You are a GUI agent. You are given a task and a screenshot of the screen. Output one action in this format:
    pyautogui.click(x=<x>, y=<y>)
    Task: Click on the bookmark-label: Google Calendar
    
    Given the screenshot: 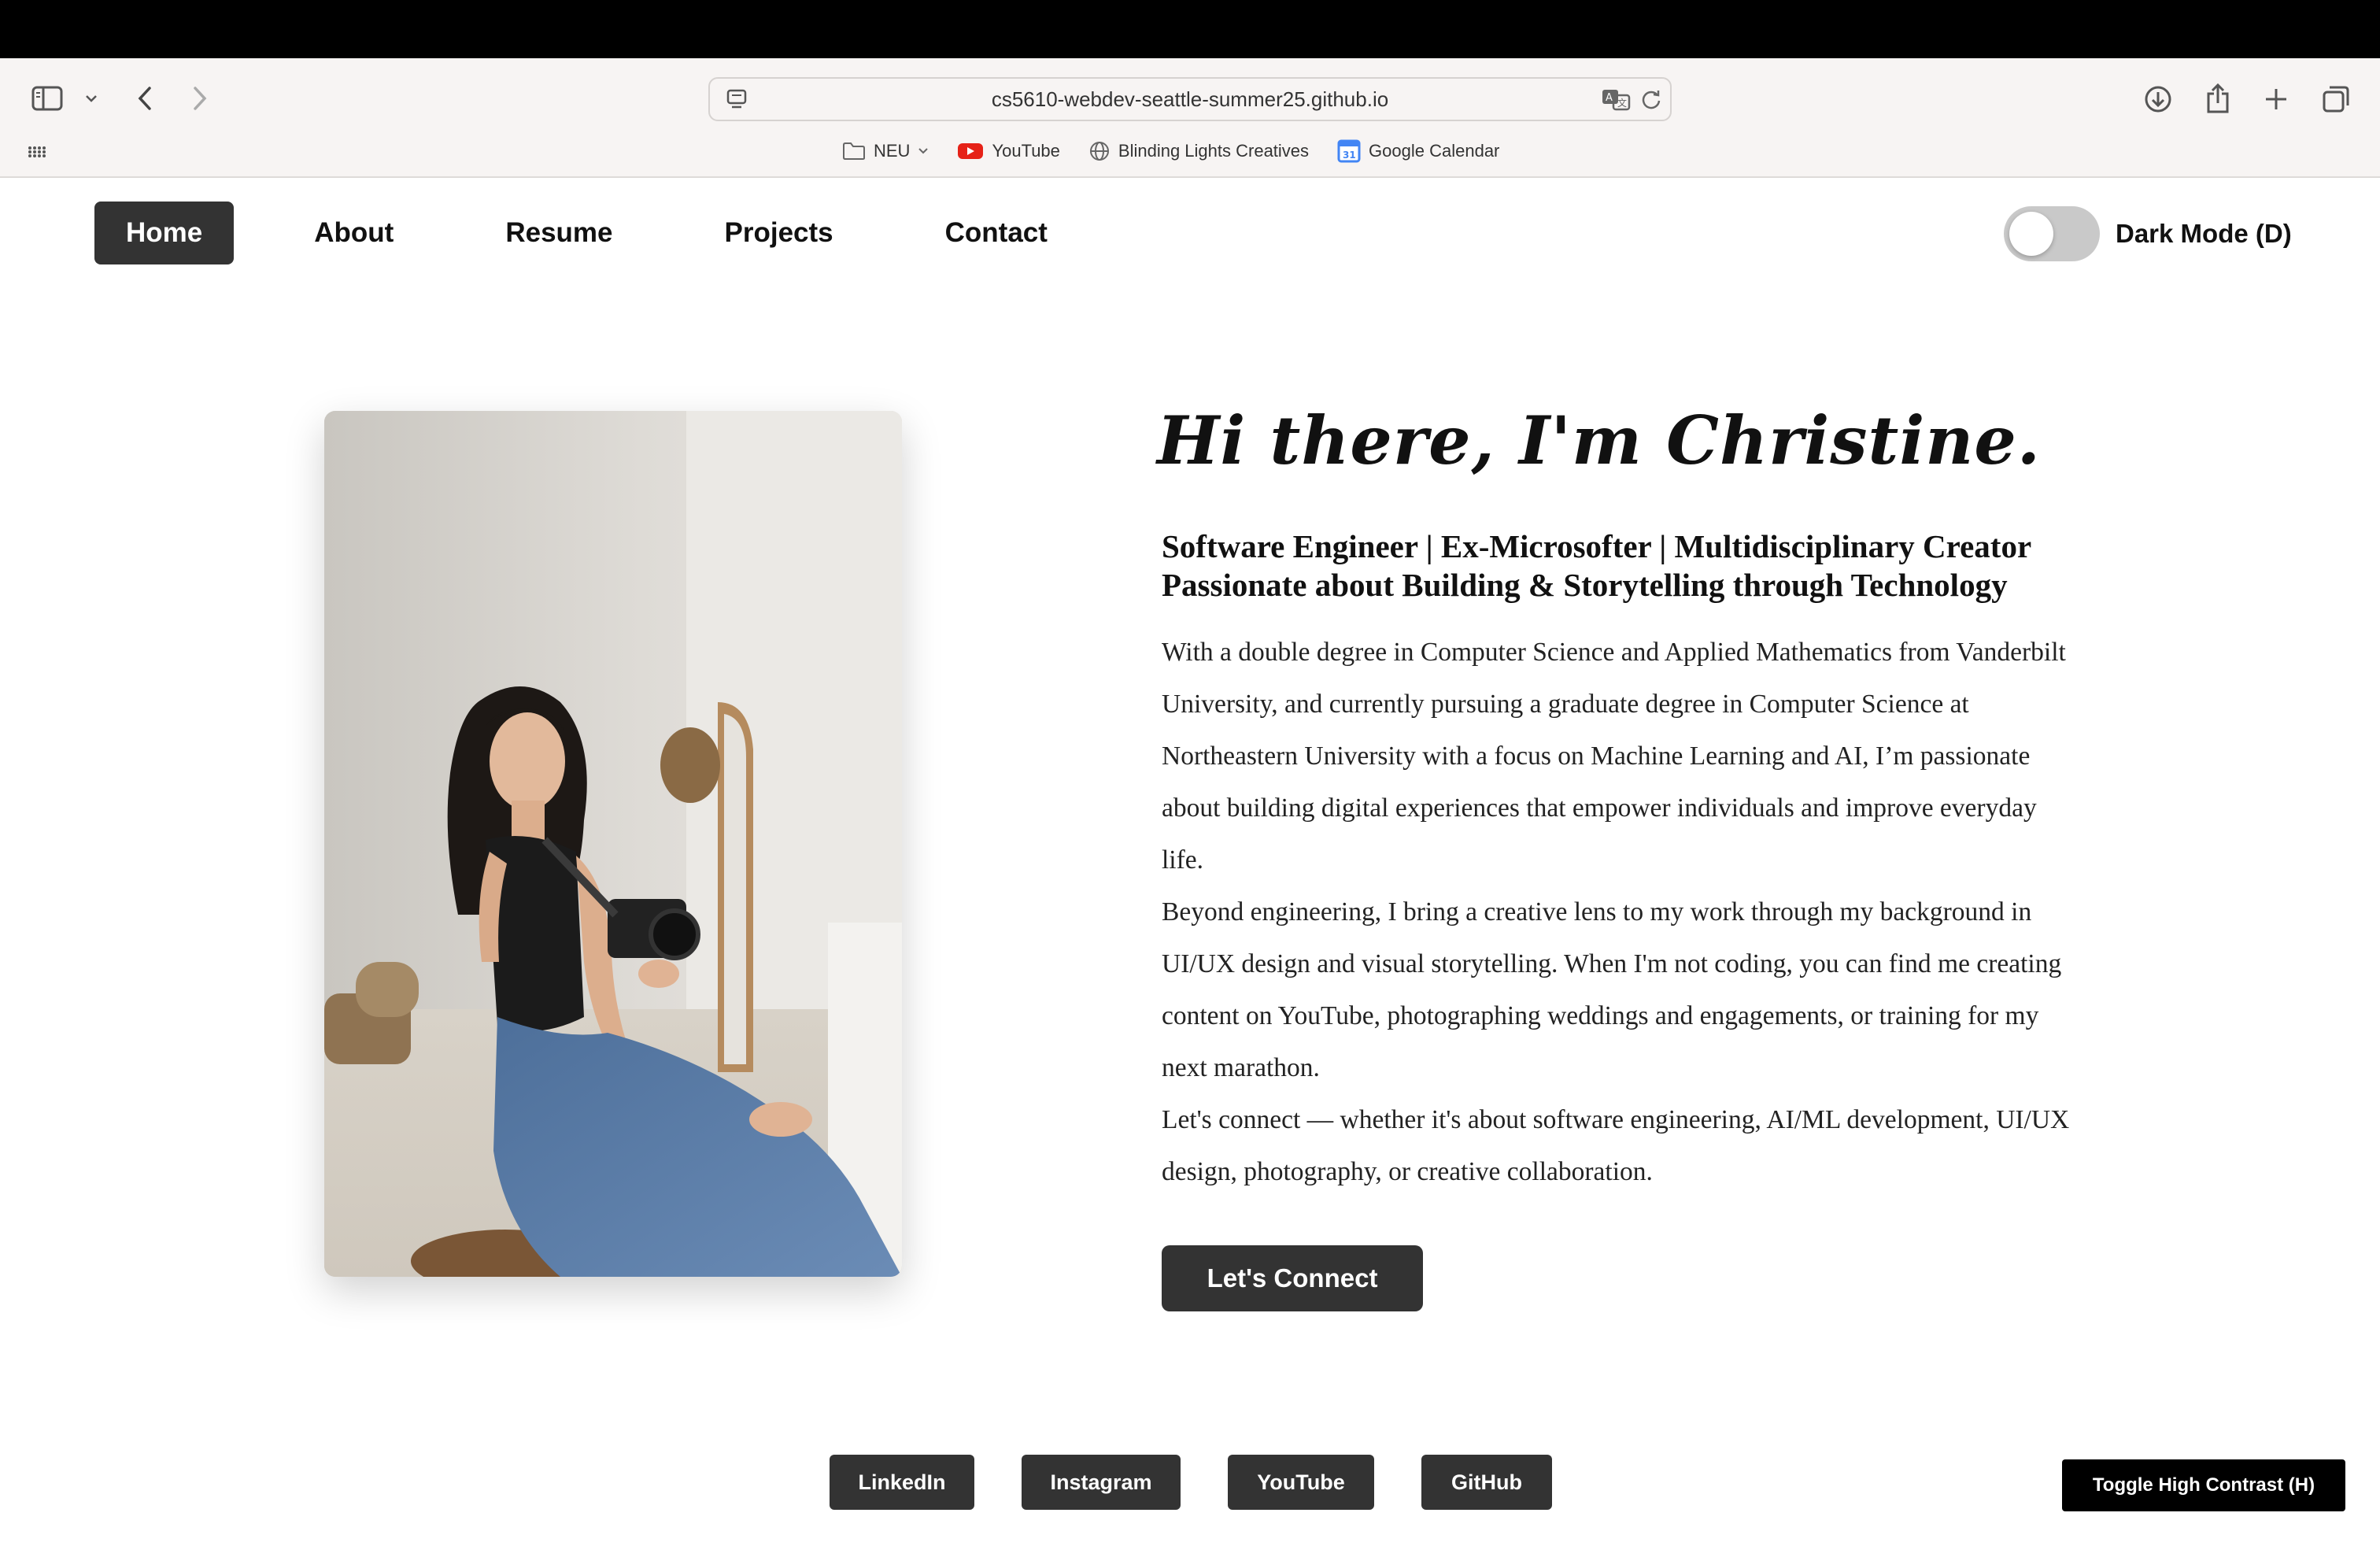 What is the action you would take?
    pyautogui.click(x=1434, y=151)
    